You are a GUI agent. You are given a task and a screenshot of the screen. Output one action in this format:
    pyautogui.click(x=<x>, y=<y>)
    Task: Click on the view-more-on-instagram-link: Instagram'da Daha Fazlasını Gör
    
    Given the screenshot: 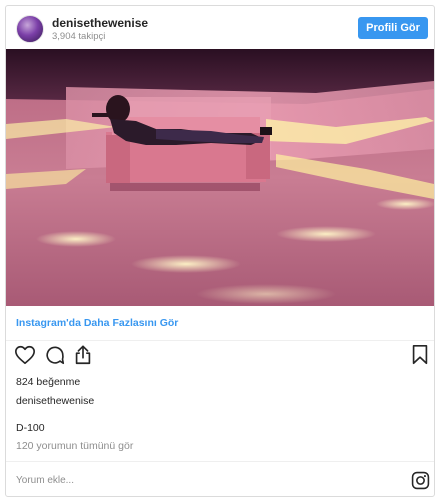 What is the action you would take?
    pyautogui.click(x=220, y=323)
    